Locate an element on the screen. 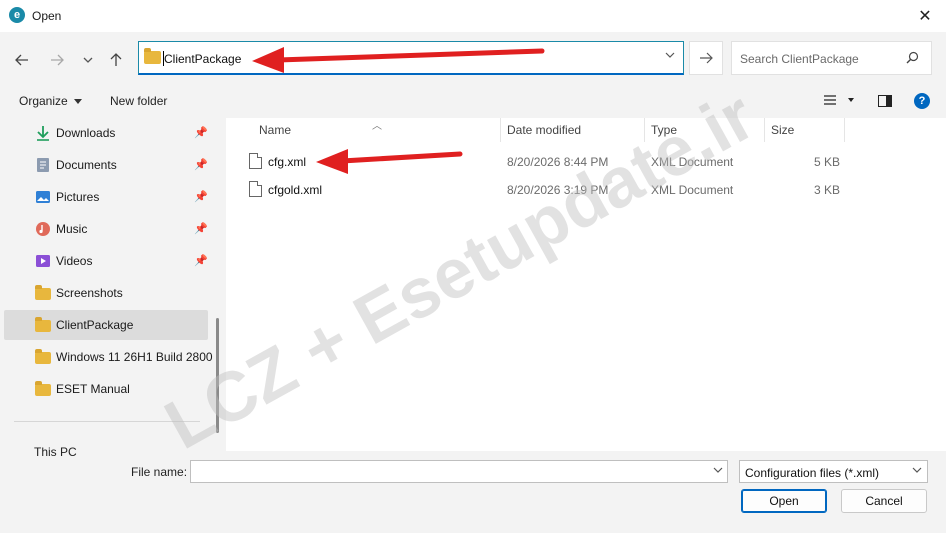 The width and height of the screenshot is (946, 533). file-date: 8/20/2026 8:44 PM is located at coordinates (558, 162).